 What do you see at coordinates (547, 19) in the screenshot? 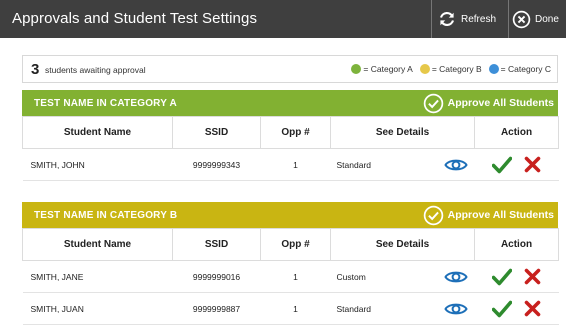
I see `done-label: Done` at bounding box center [547, 19].